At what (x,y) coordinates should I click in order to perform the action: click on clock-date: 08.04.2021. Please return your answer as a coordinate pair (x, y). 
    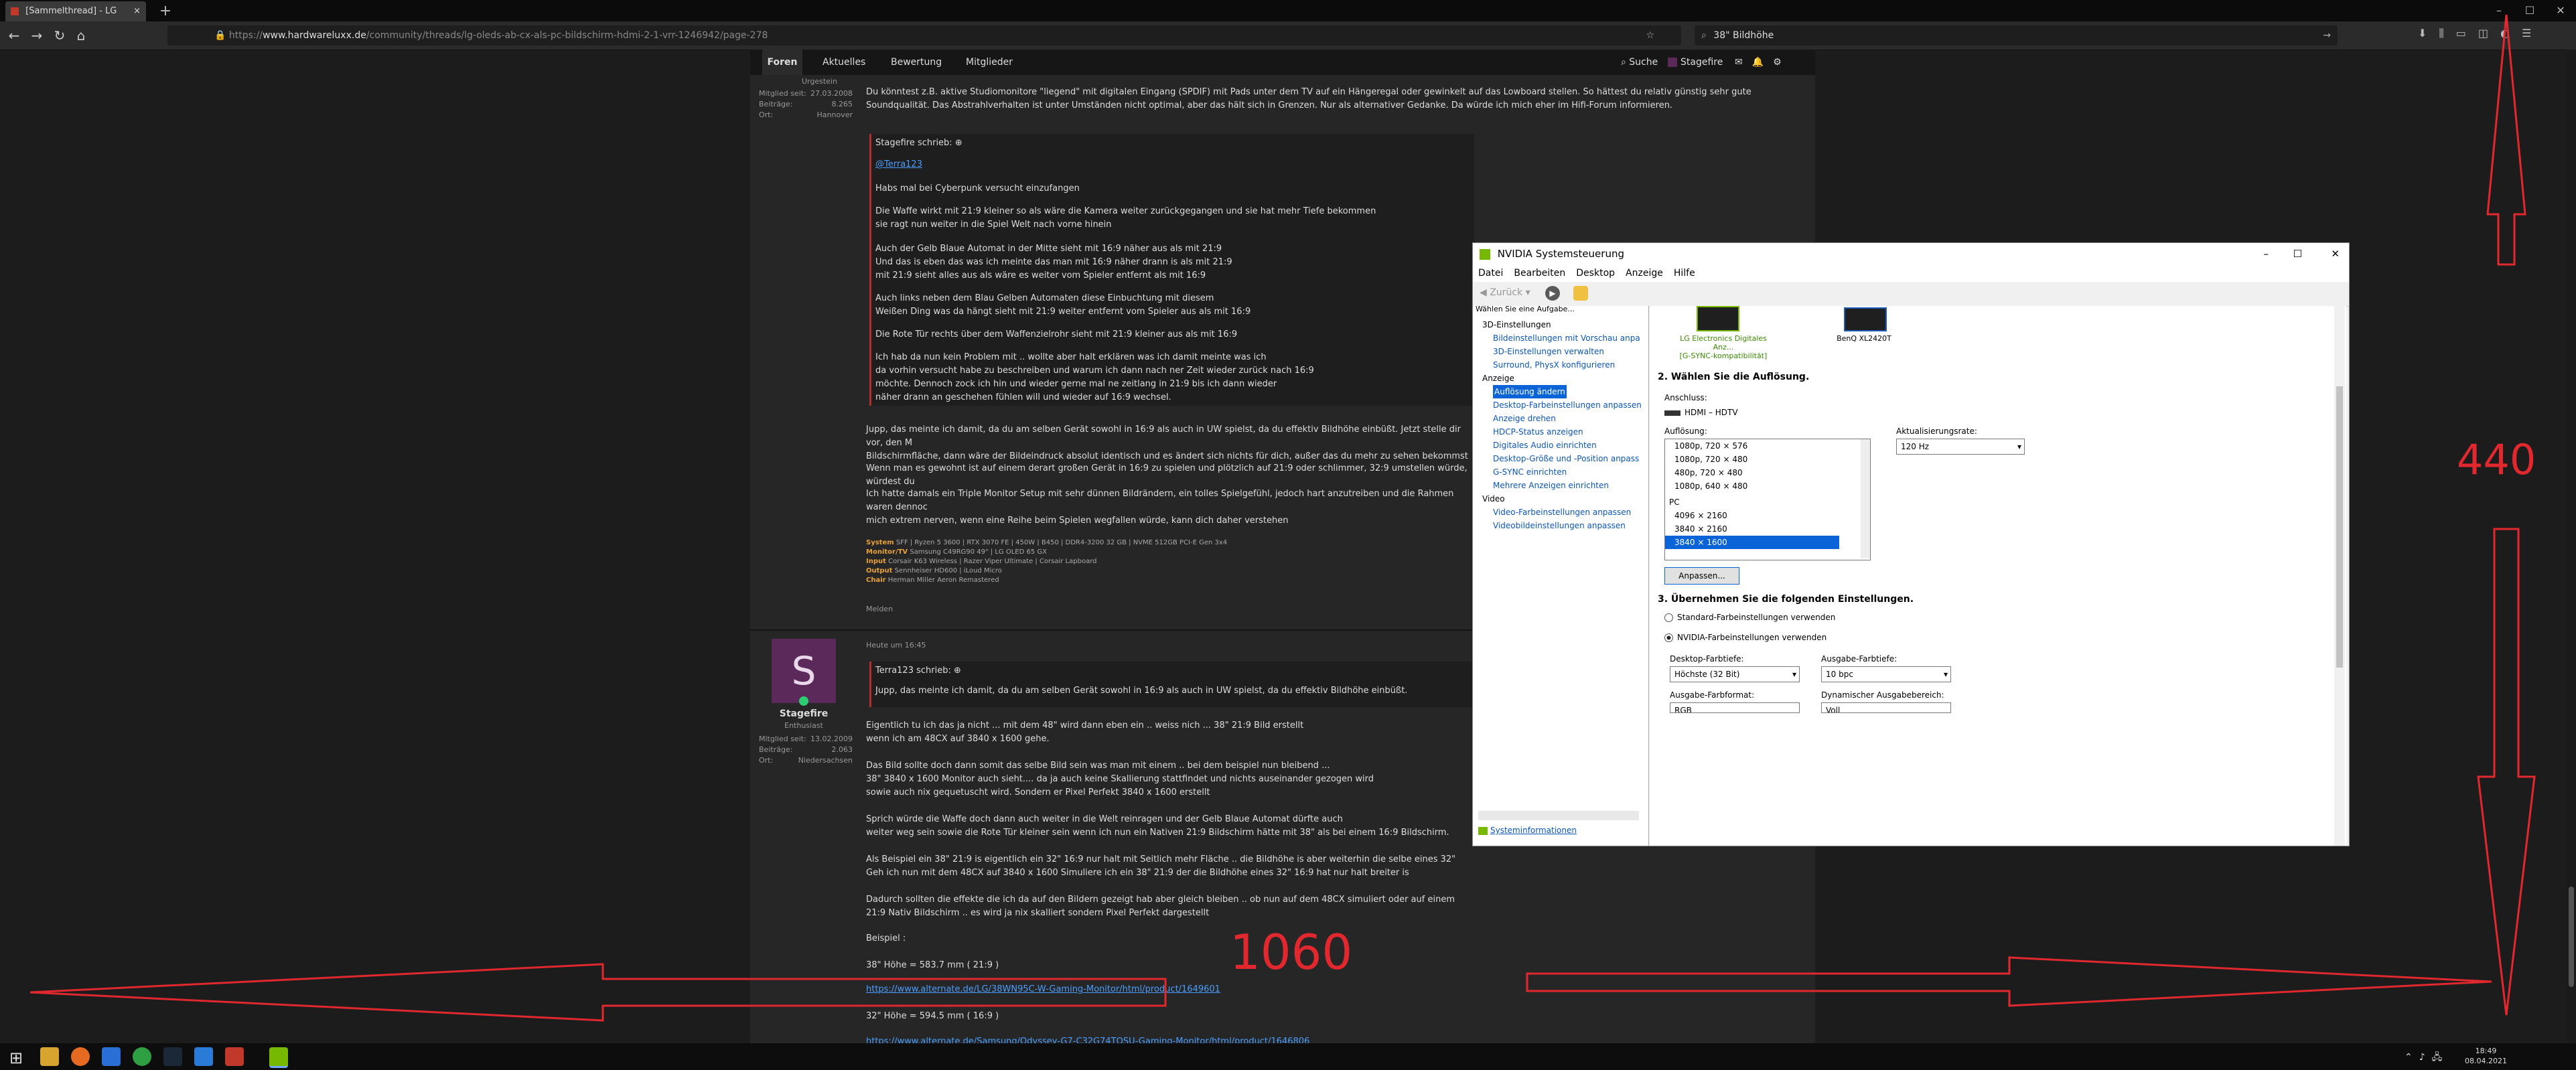
    Looking at the image, I should click on (2486, 1061).